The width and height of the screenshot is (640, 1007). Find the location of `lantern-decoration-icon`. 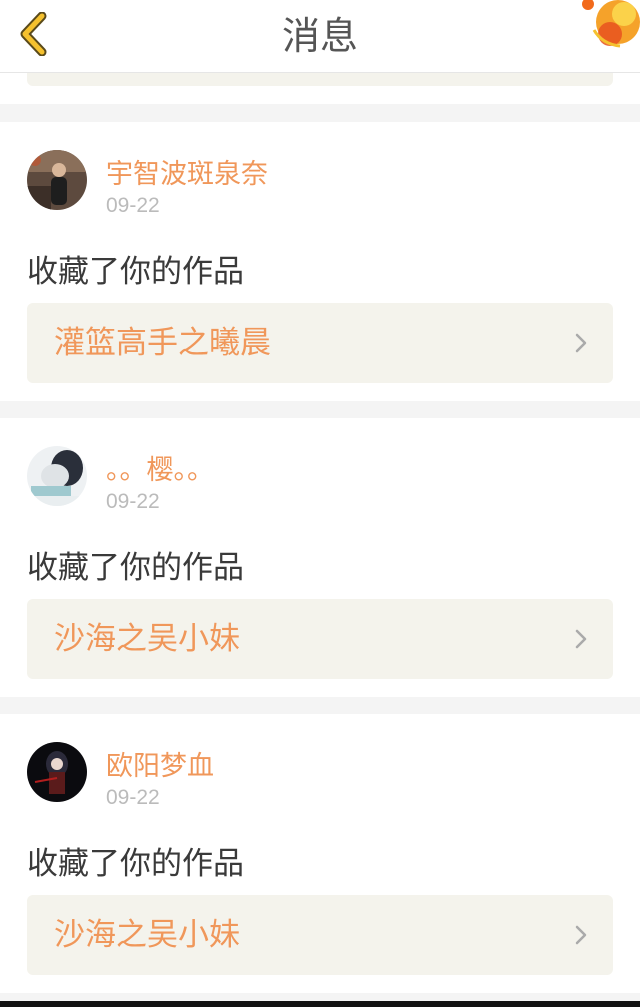

lantern-decoration-icon is located at coordinates (611, 24).